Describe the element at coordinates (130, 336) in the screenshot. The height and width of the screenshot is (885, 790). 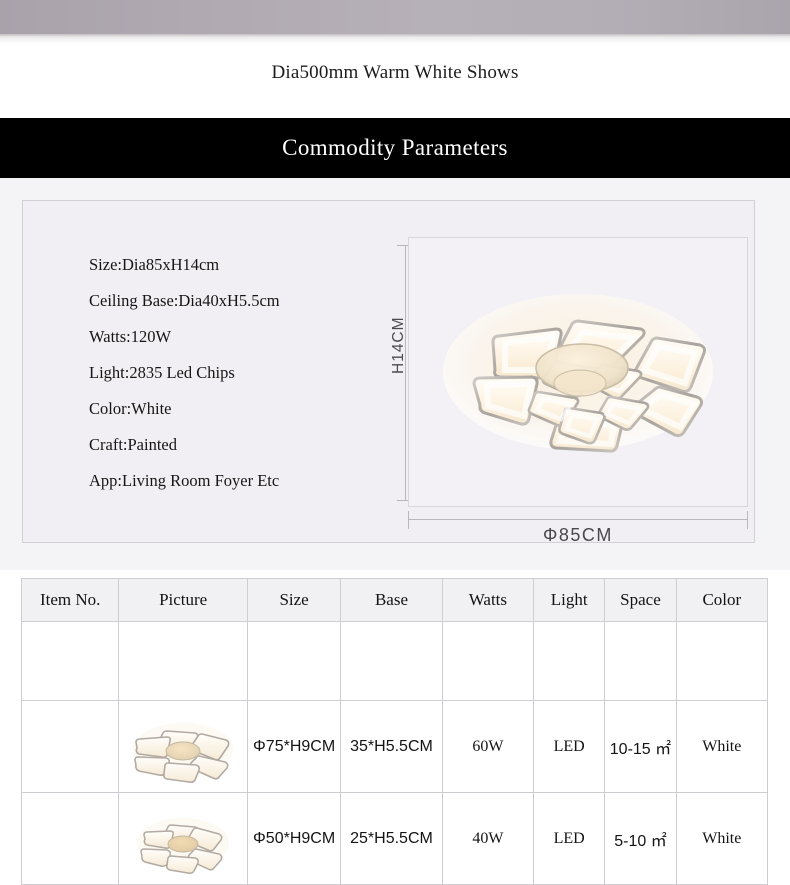
I see `spec-item-watts: Watts:120W` at that location.